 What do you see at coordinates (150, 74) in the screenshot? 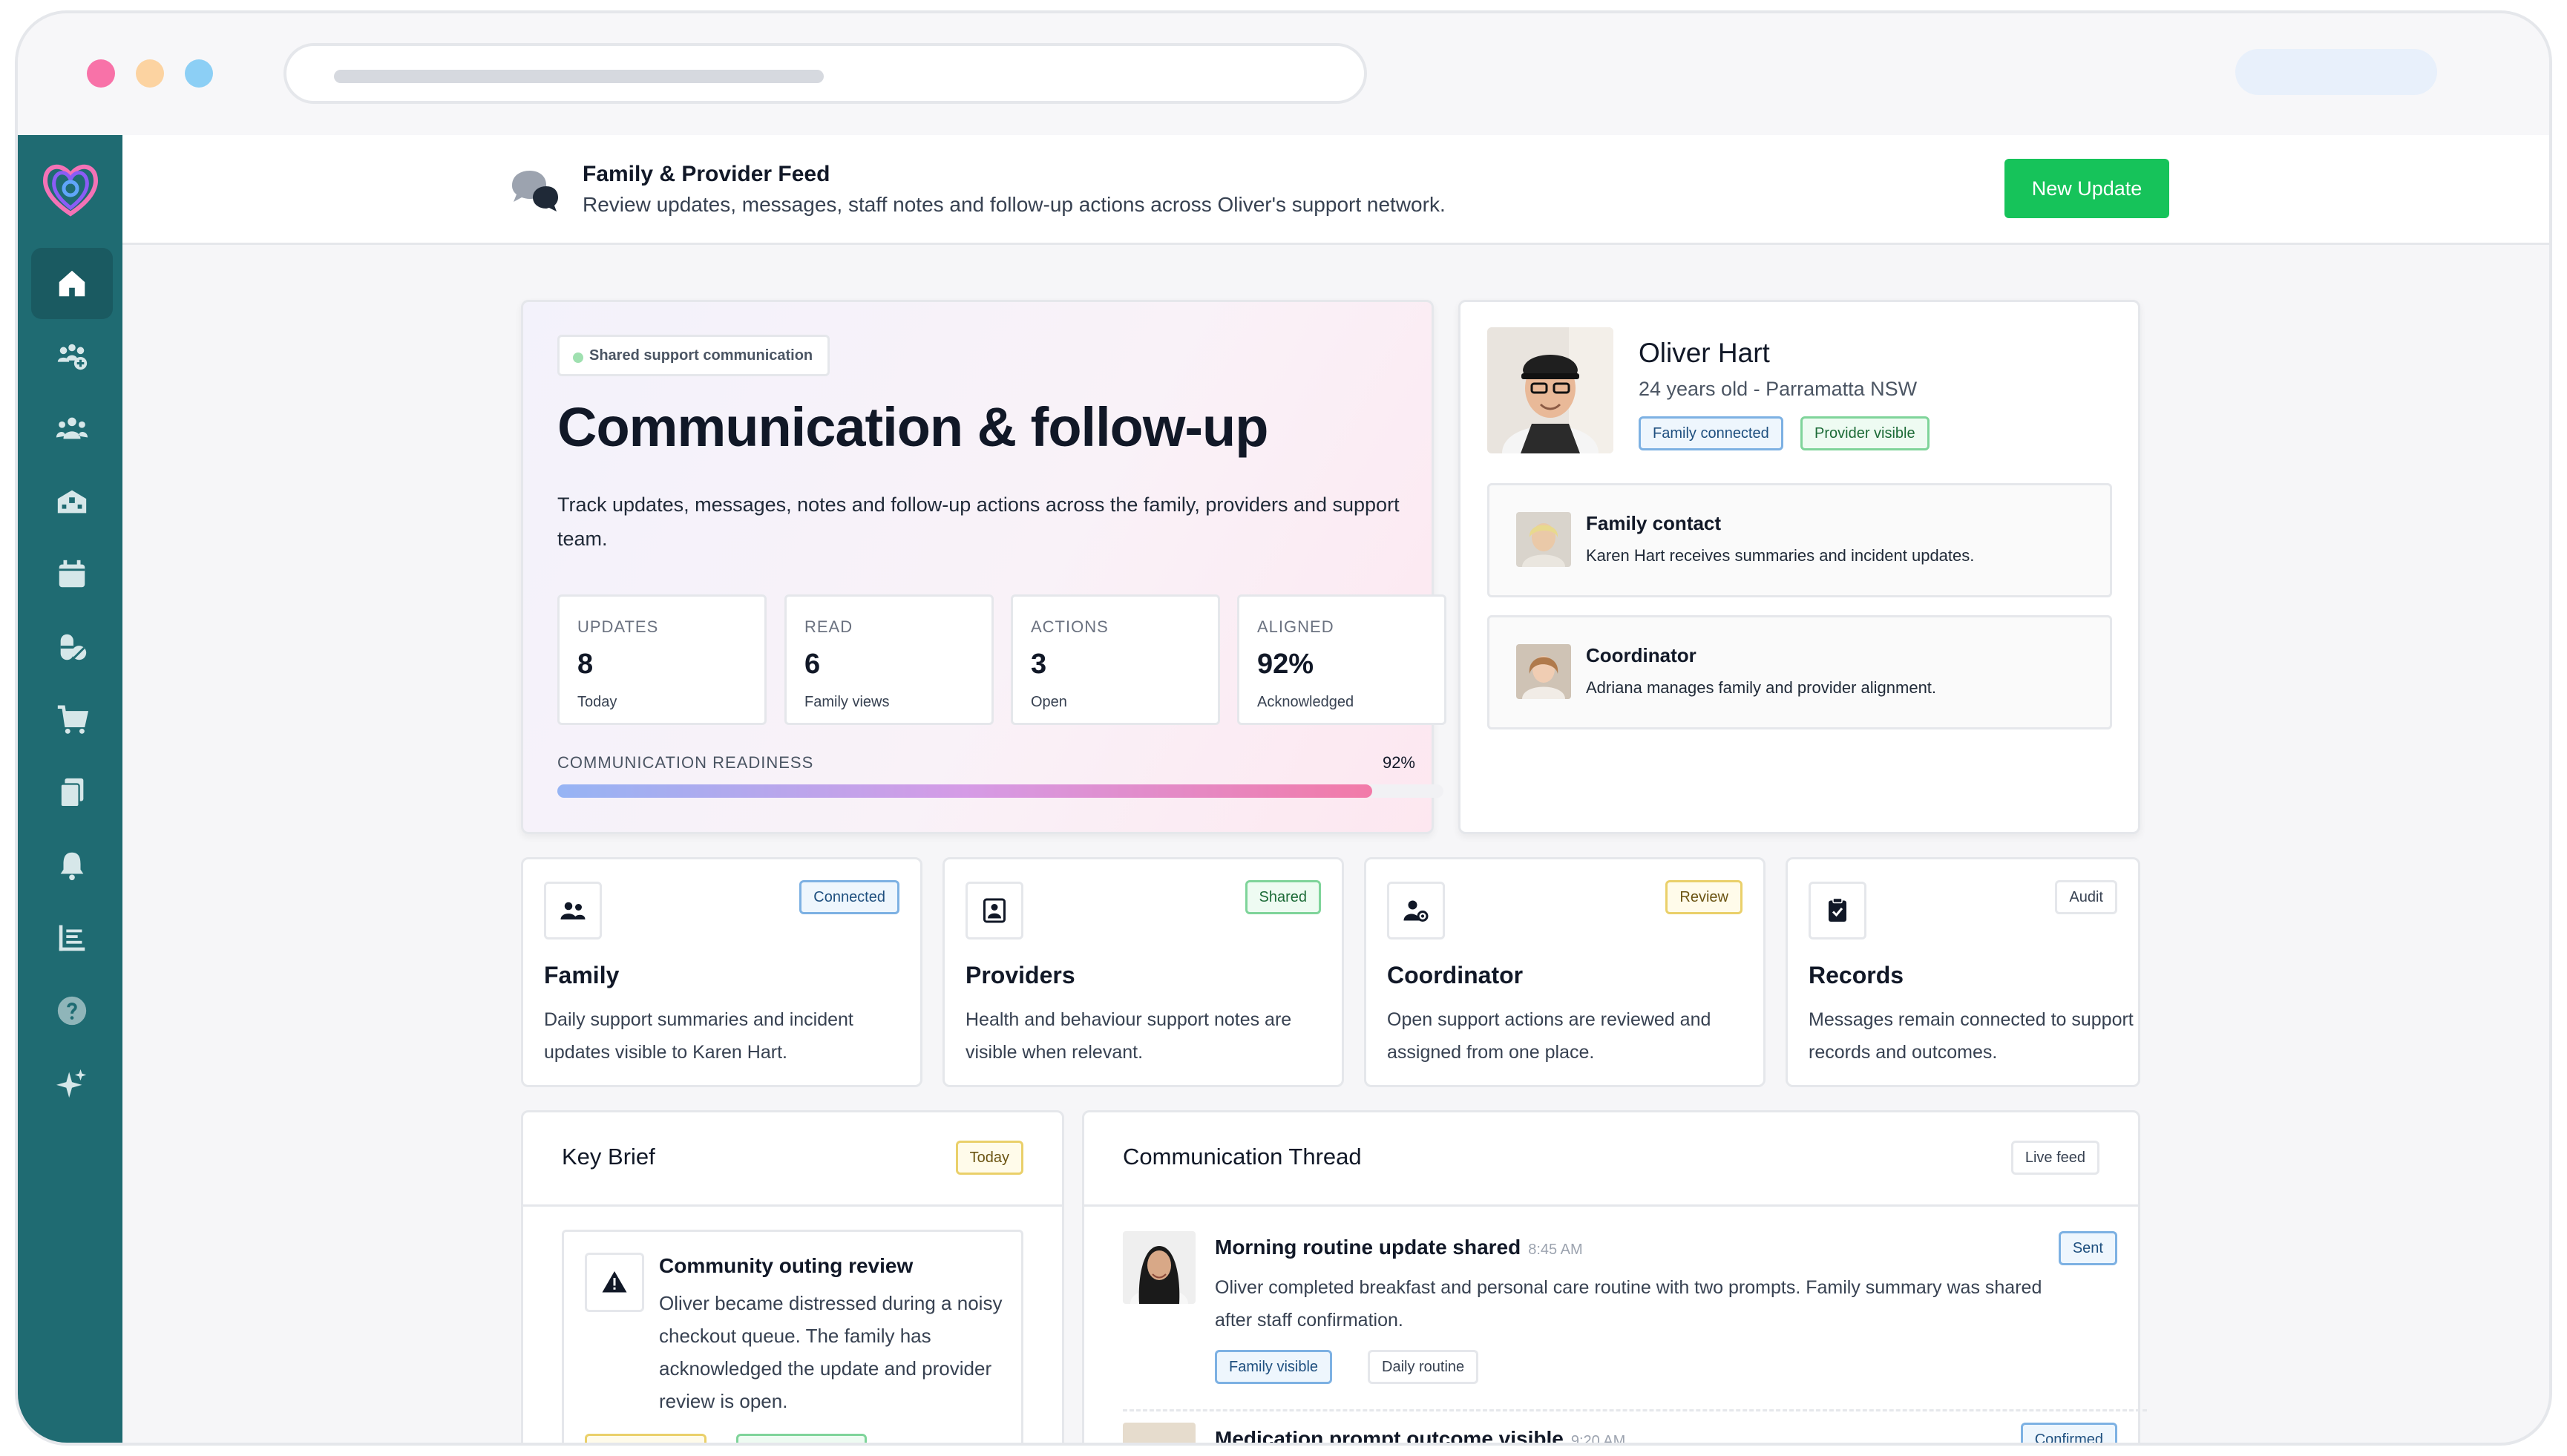
I see `minimize-window-button` at bounding box center [150, 74].